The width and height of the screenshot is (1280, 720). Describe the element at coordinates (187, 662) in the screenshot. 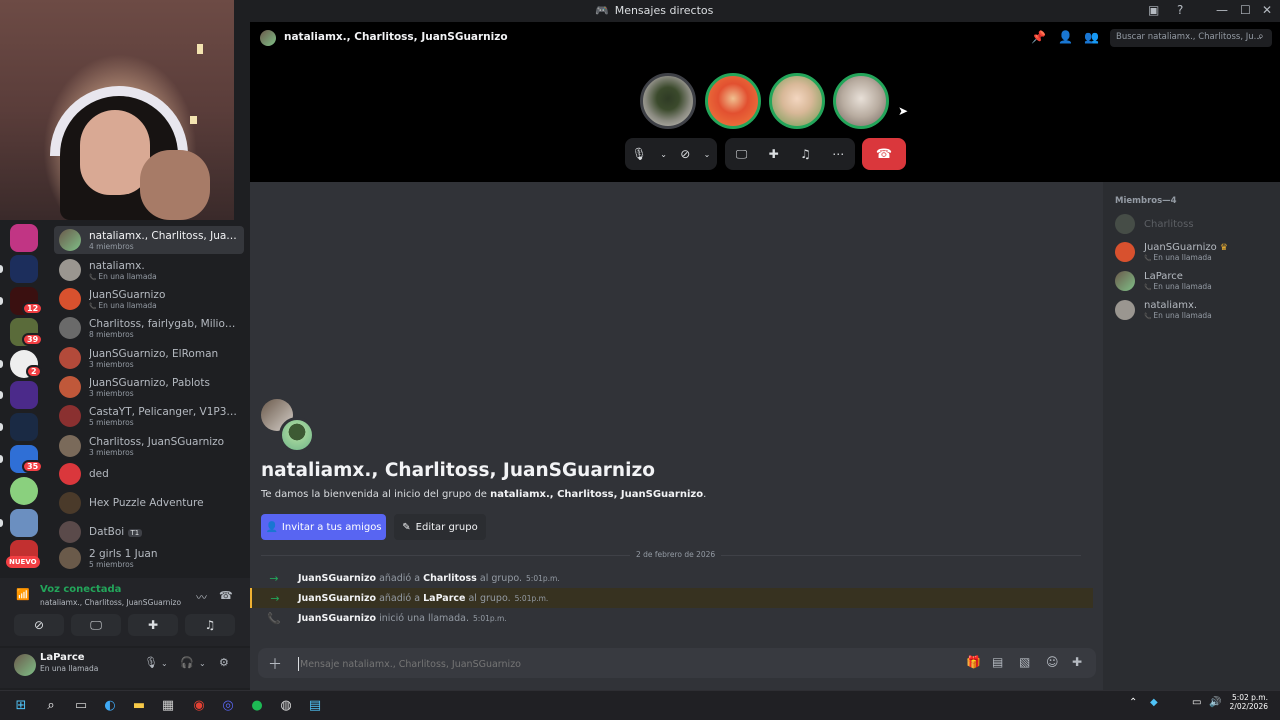

I see `headphones-icon: 🎧` at that location.